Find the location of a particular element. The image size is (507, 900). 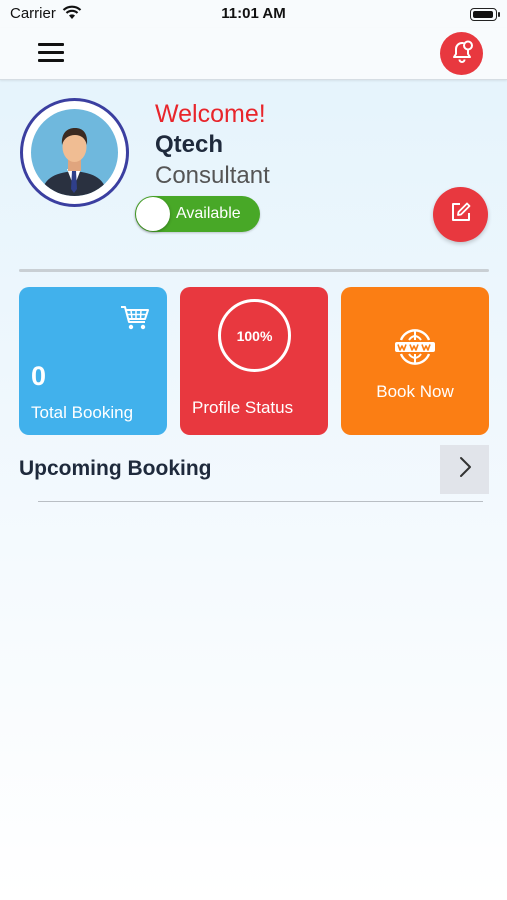

status-bar: Carrier 11:01 AM is located at coordinates (253, 14).